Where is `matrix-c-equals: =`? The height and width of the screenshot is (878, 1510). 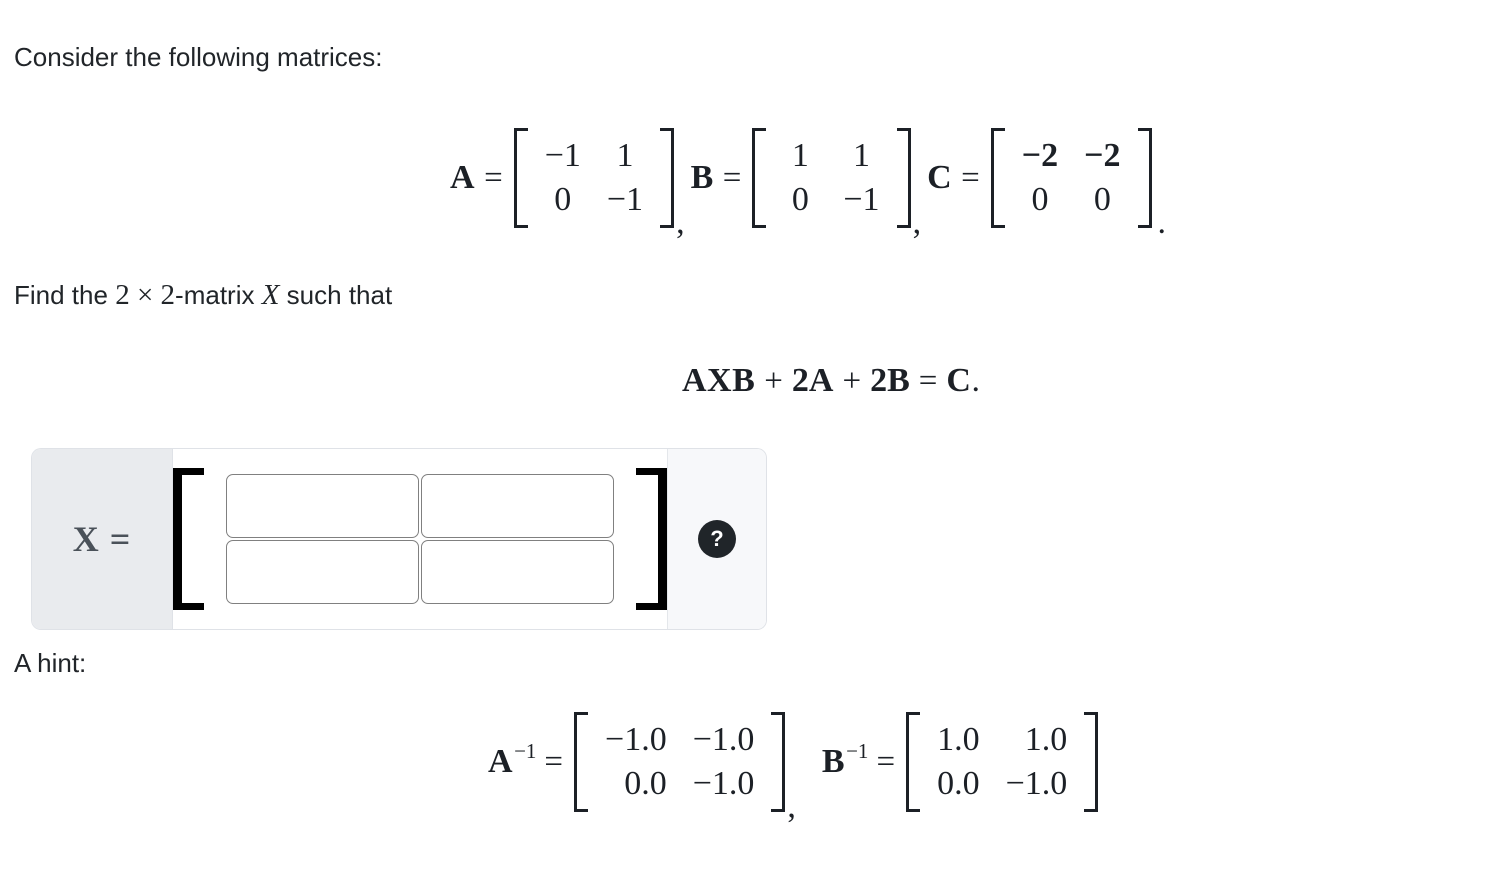 matrix-c-equals: = is located at coordinates (970, 177).